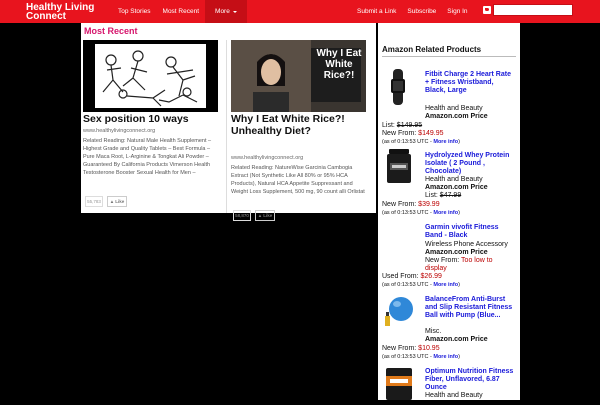  Describe the element at coordinates (429, 204) in the screenshot. I see `new-price: $39.99` at that location.